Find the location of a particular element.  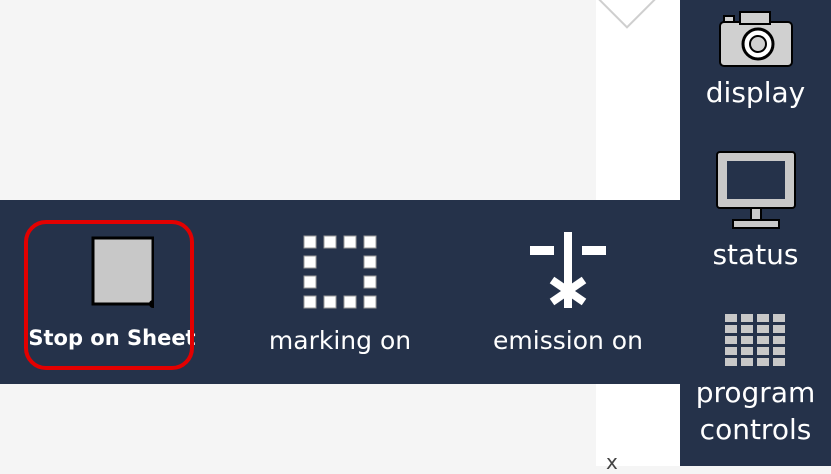

canvas-area-bottom is located at coordinates (298, 425).